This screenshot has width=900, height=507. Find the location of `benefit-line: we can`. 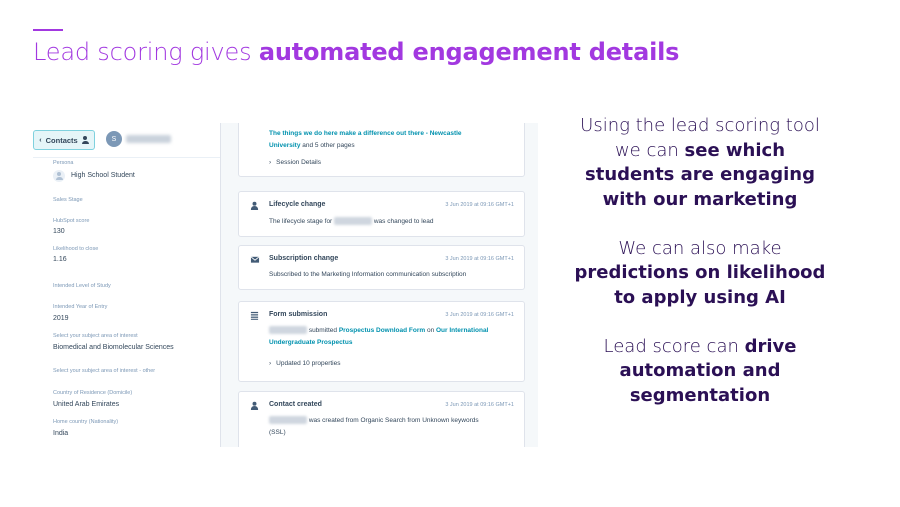

benefit-line: we can is located at coordinates (649, 150).